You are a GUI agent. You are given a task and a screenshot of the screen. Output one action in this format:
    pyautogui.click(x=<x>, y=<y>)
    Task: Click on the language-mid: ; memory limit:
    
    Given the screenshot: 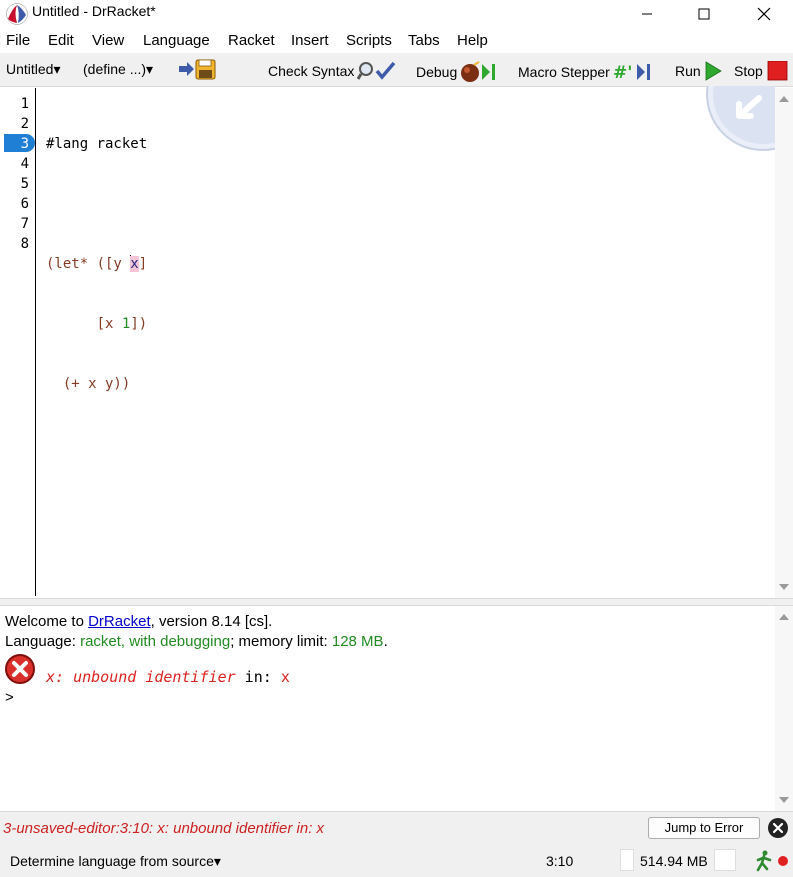 What is the action you would take?
    pyautogui.click(x=281, y=641)
    